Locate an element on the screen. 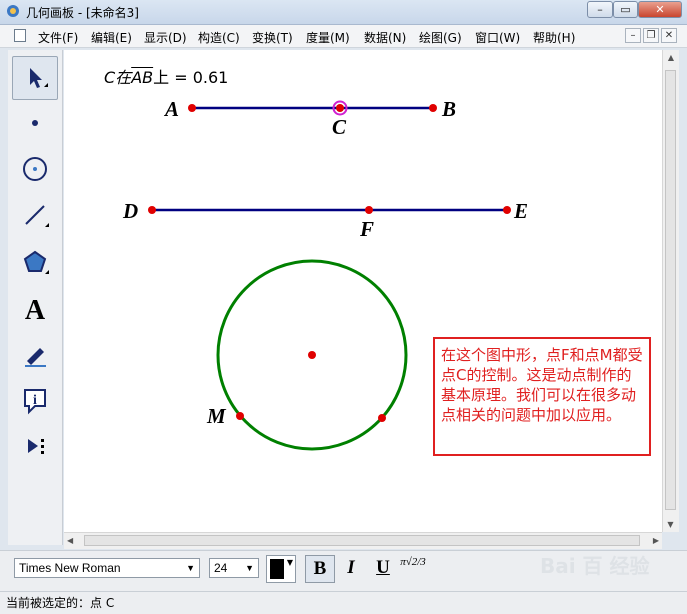 Image resolution: width=687 pixels, height=614 pixels. vertical-scrollbar: ▲ ▼ is located at coordinates (670, 291).